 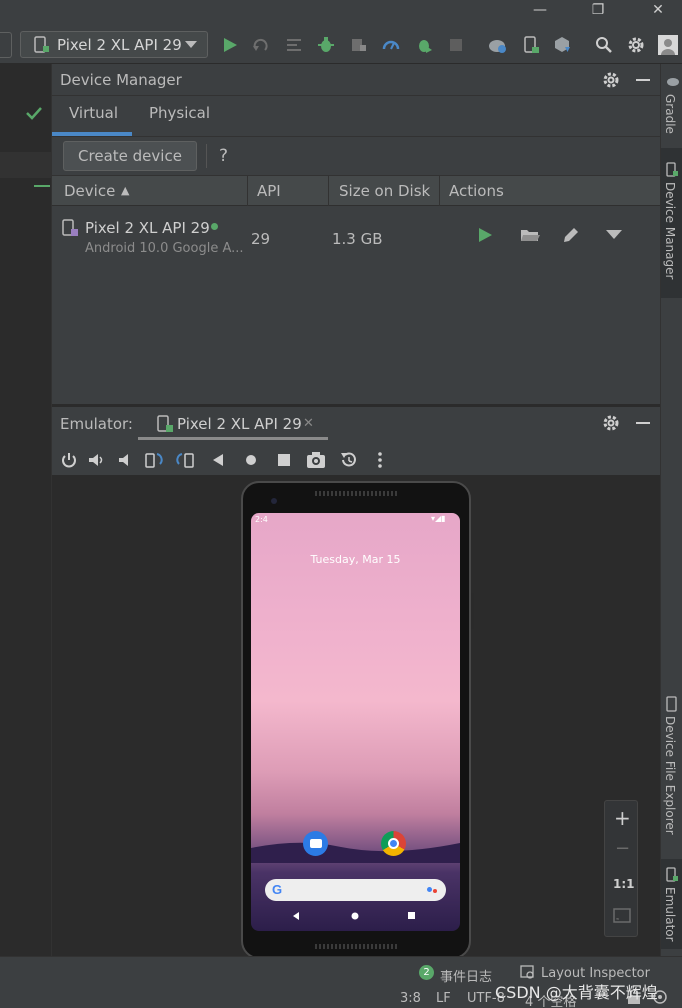 What do you see at coordinates (571, 235) in the screenshot?
I see `edit-pencil-icon` at bounding box center [571, 235].